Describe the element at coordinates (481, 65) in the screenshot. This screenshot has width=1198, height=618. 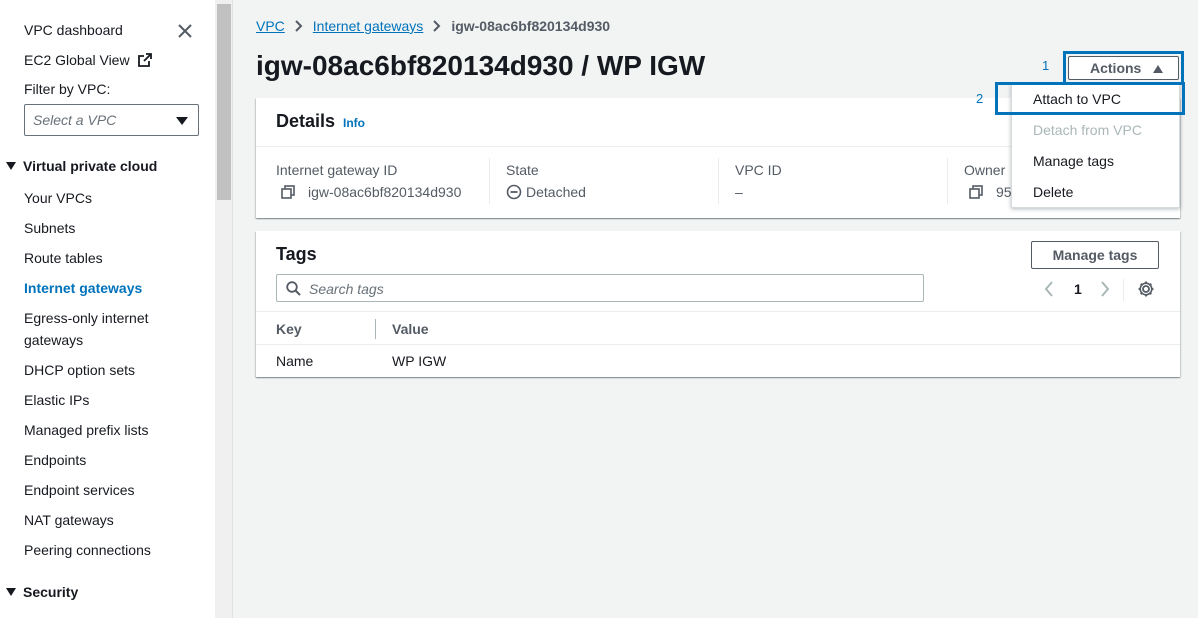
I see `page-title: igw-08ac6bf820134d930 / WP IGW` at that location.